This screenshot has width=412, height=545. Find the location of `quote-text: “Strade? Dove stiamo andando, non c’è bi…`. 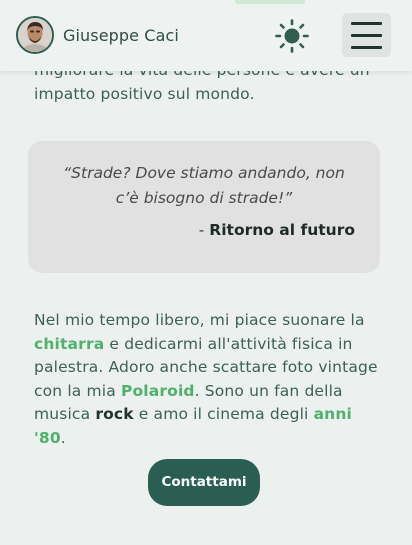

quote-text: “Strade? Dove stiamo andando, non c’è bi… is located at coordinates (204, 185).